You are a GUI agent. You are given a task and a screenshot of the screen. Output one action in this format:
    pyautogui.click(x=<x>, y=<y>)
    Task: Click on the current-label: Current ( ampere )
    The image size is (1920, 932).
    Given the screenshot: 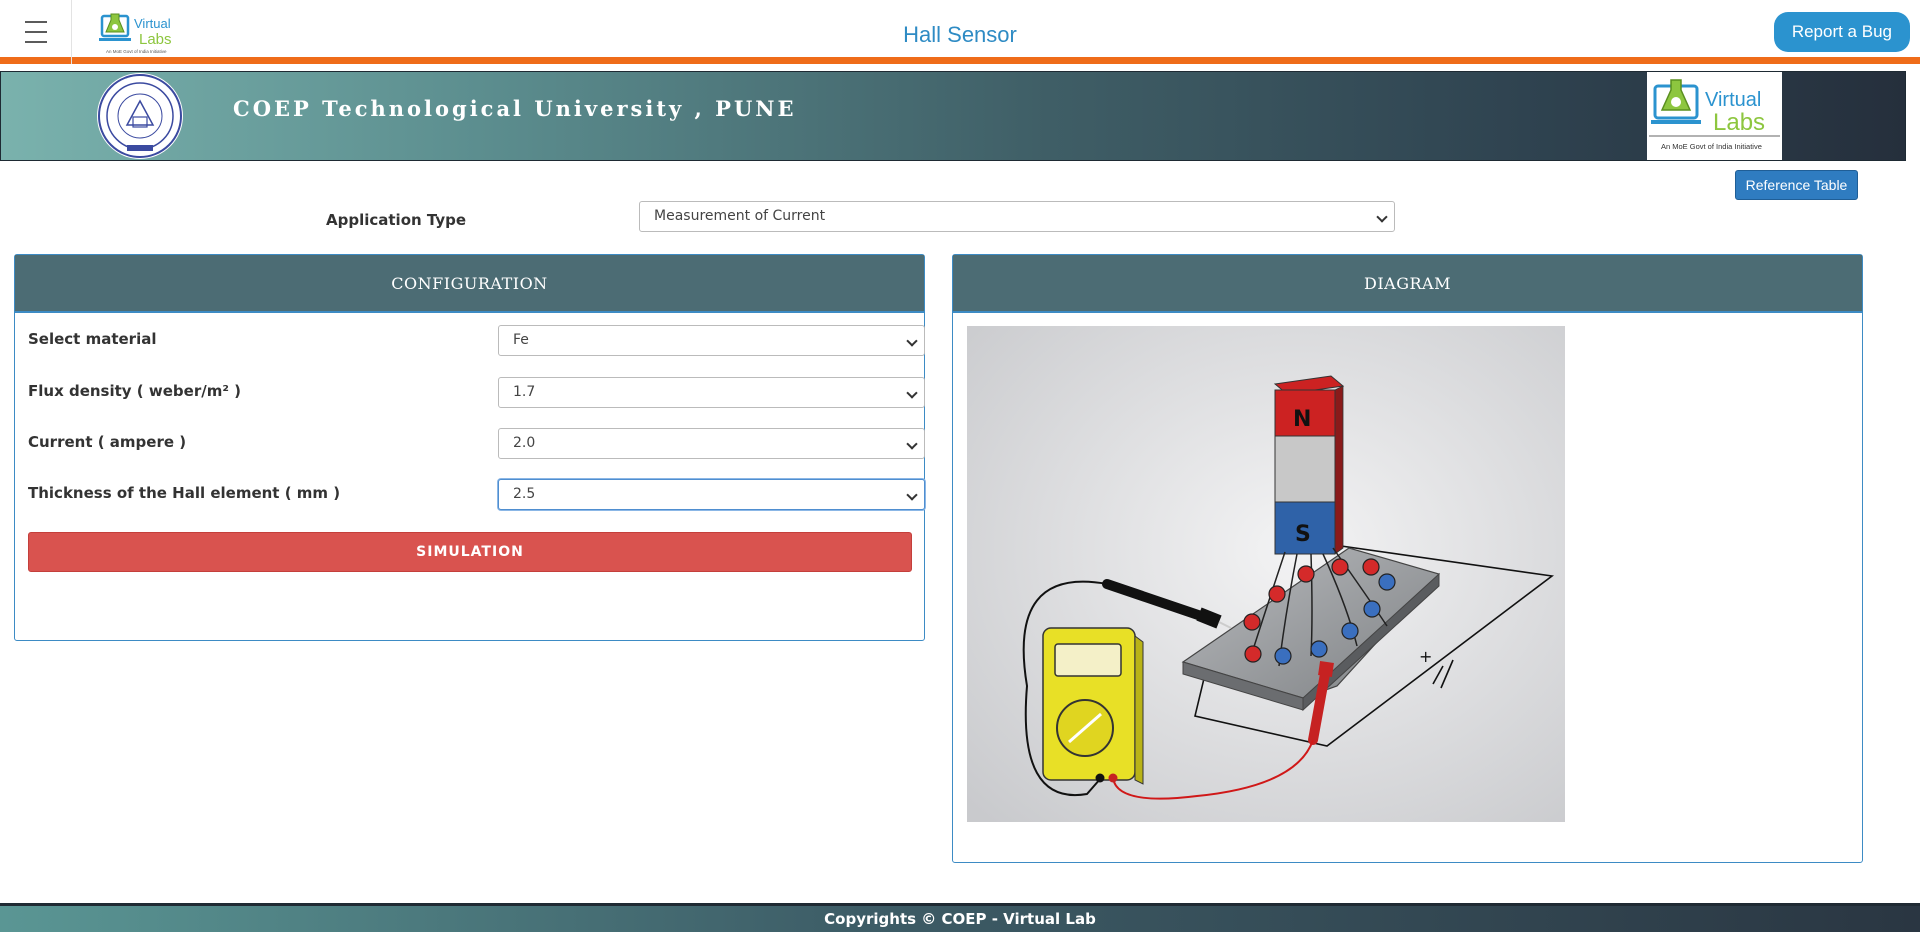 What is the action you would take?
    pyautogui.click(x=107, y=442)
    